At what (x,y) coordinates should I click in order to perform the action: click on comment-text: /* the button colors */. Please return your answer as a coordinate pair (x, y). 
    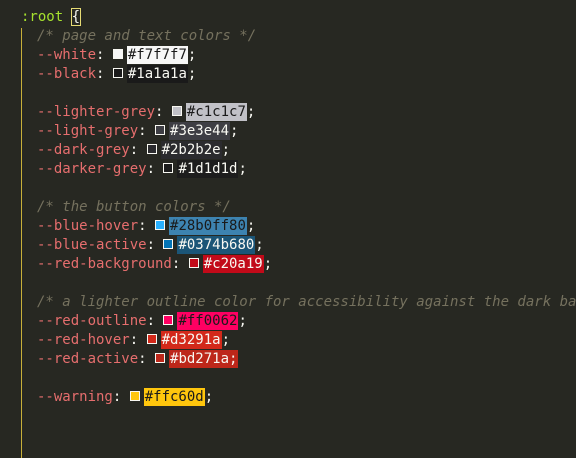
    Looking at the image, I should click on (134, 207).